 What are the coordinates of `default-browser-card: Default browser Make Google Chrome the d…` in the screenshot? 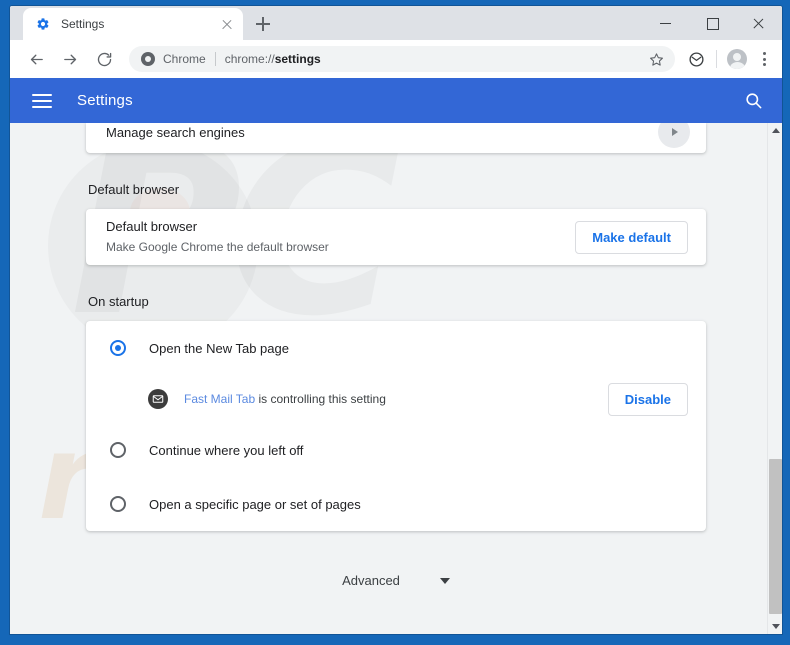 It's located at (396, 237).